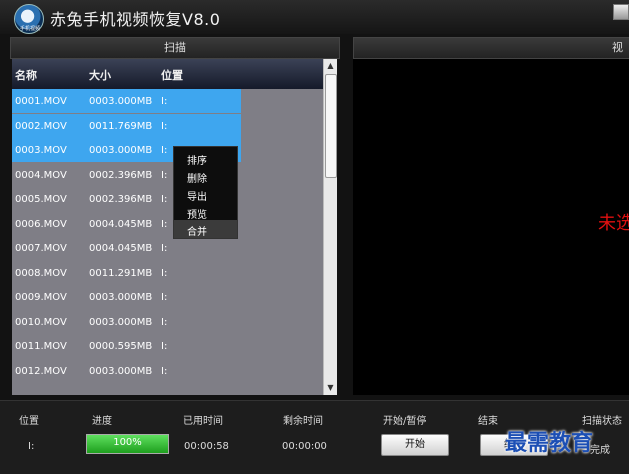 This screenshot has height=474, width=629. Describe the element at coordinates (415, 445) in the screenshot. I see `start-button: 开始` at that location.